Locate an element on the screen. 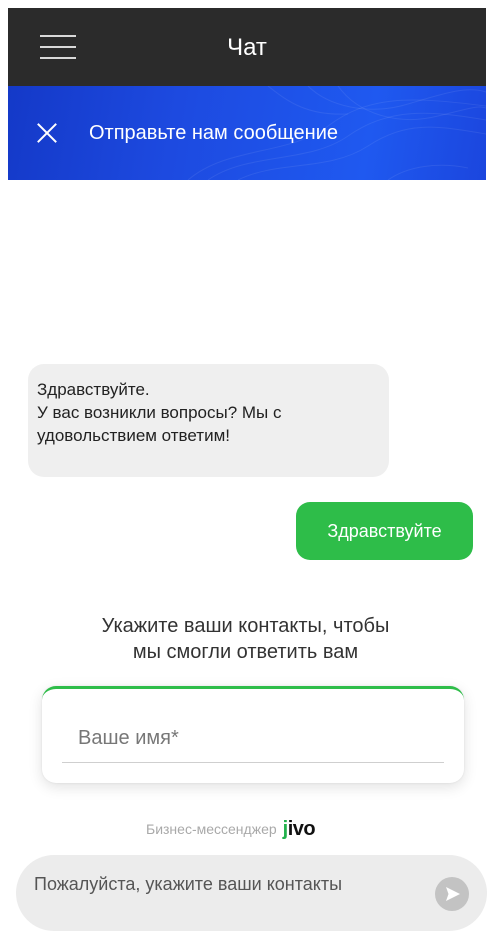 This screenshot has height=934, width=491. message-composer: Пожалуйста, укажите ваши контакты is located at coordinates (251, 893).